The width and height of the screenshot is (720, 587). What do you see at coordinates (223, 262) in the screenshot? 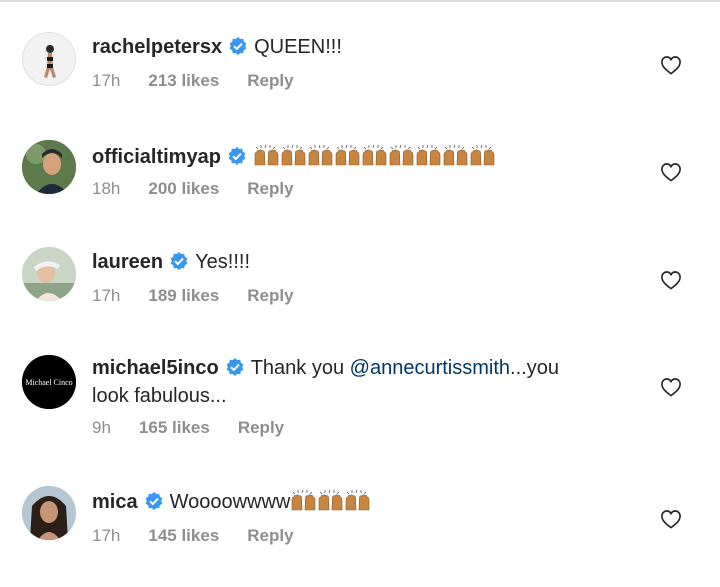
I see `comment-text: Yes!!!!` at bounding box center [223, 262].